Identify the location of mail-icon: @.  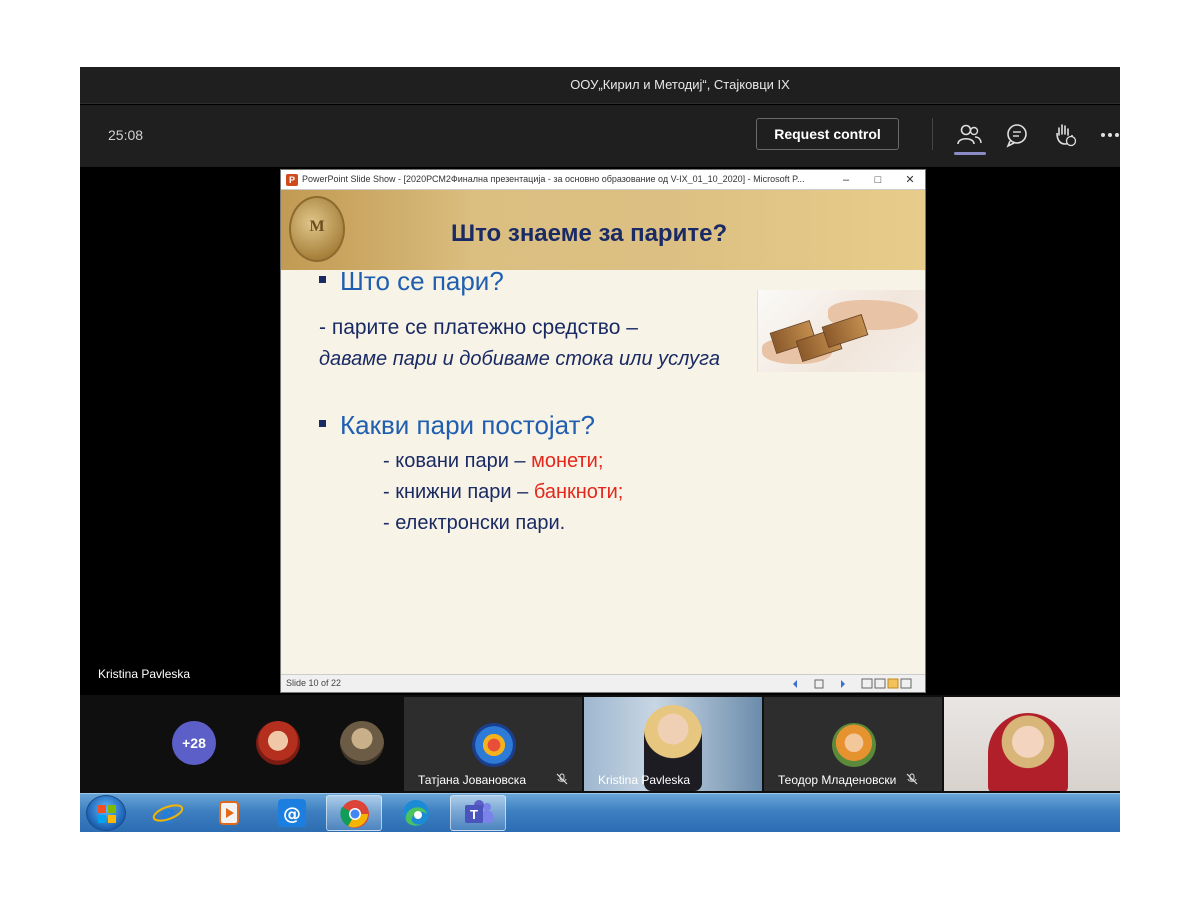
(292, 813).